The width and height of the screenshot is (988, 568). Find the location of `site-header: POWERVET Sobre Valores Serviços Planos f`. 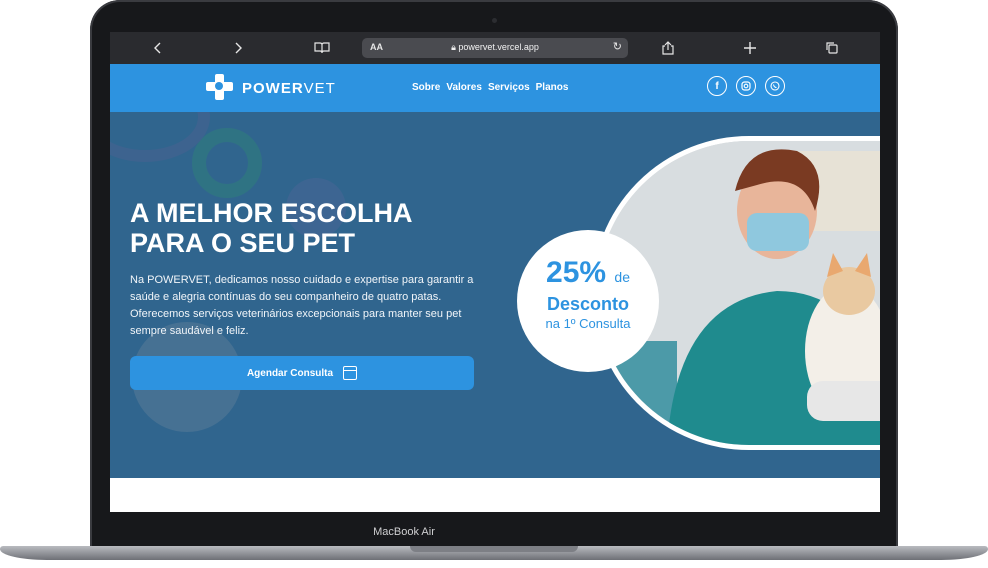

site-header: POWERVET Sobre Valores Serviços Planos f is located at coordinates (495, 88).